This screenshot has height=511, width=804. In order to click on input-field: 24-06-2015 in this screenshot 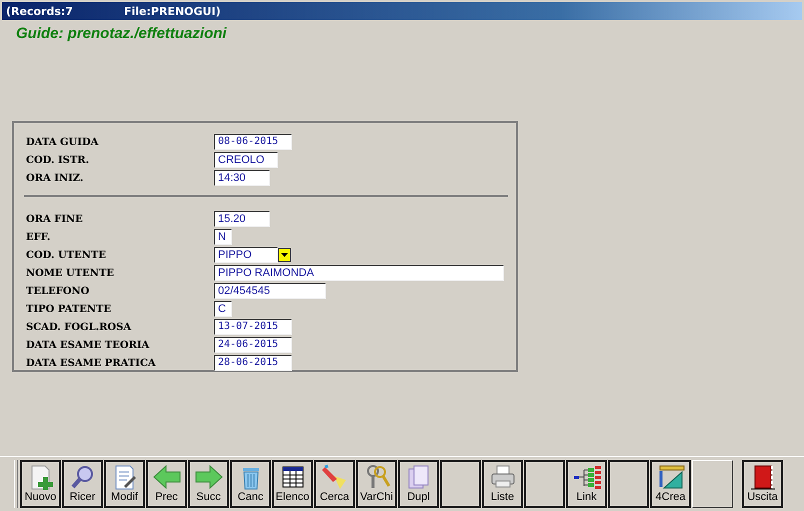, I will do `click(253, 345)`.